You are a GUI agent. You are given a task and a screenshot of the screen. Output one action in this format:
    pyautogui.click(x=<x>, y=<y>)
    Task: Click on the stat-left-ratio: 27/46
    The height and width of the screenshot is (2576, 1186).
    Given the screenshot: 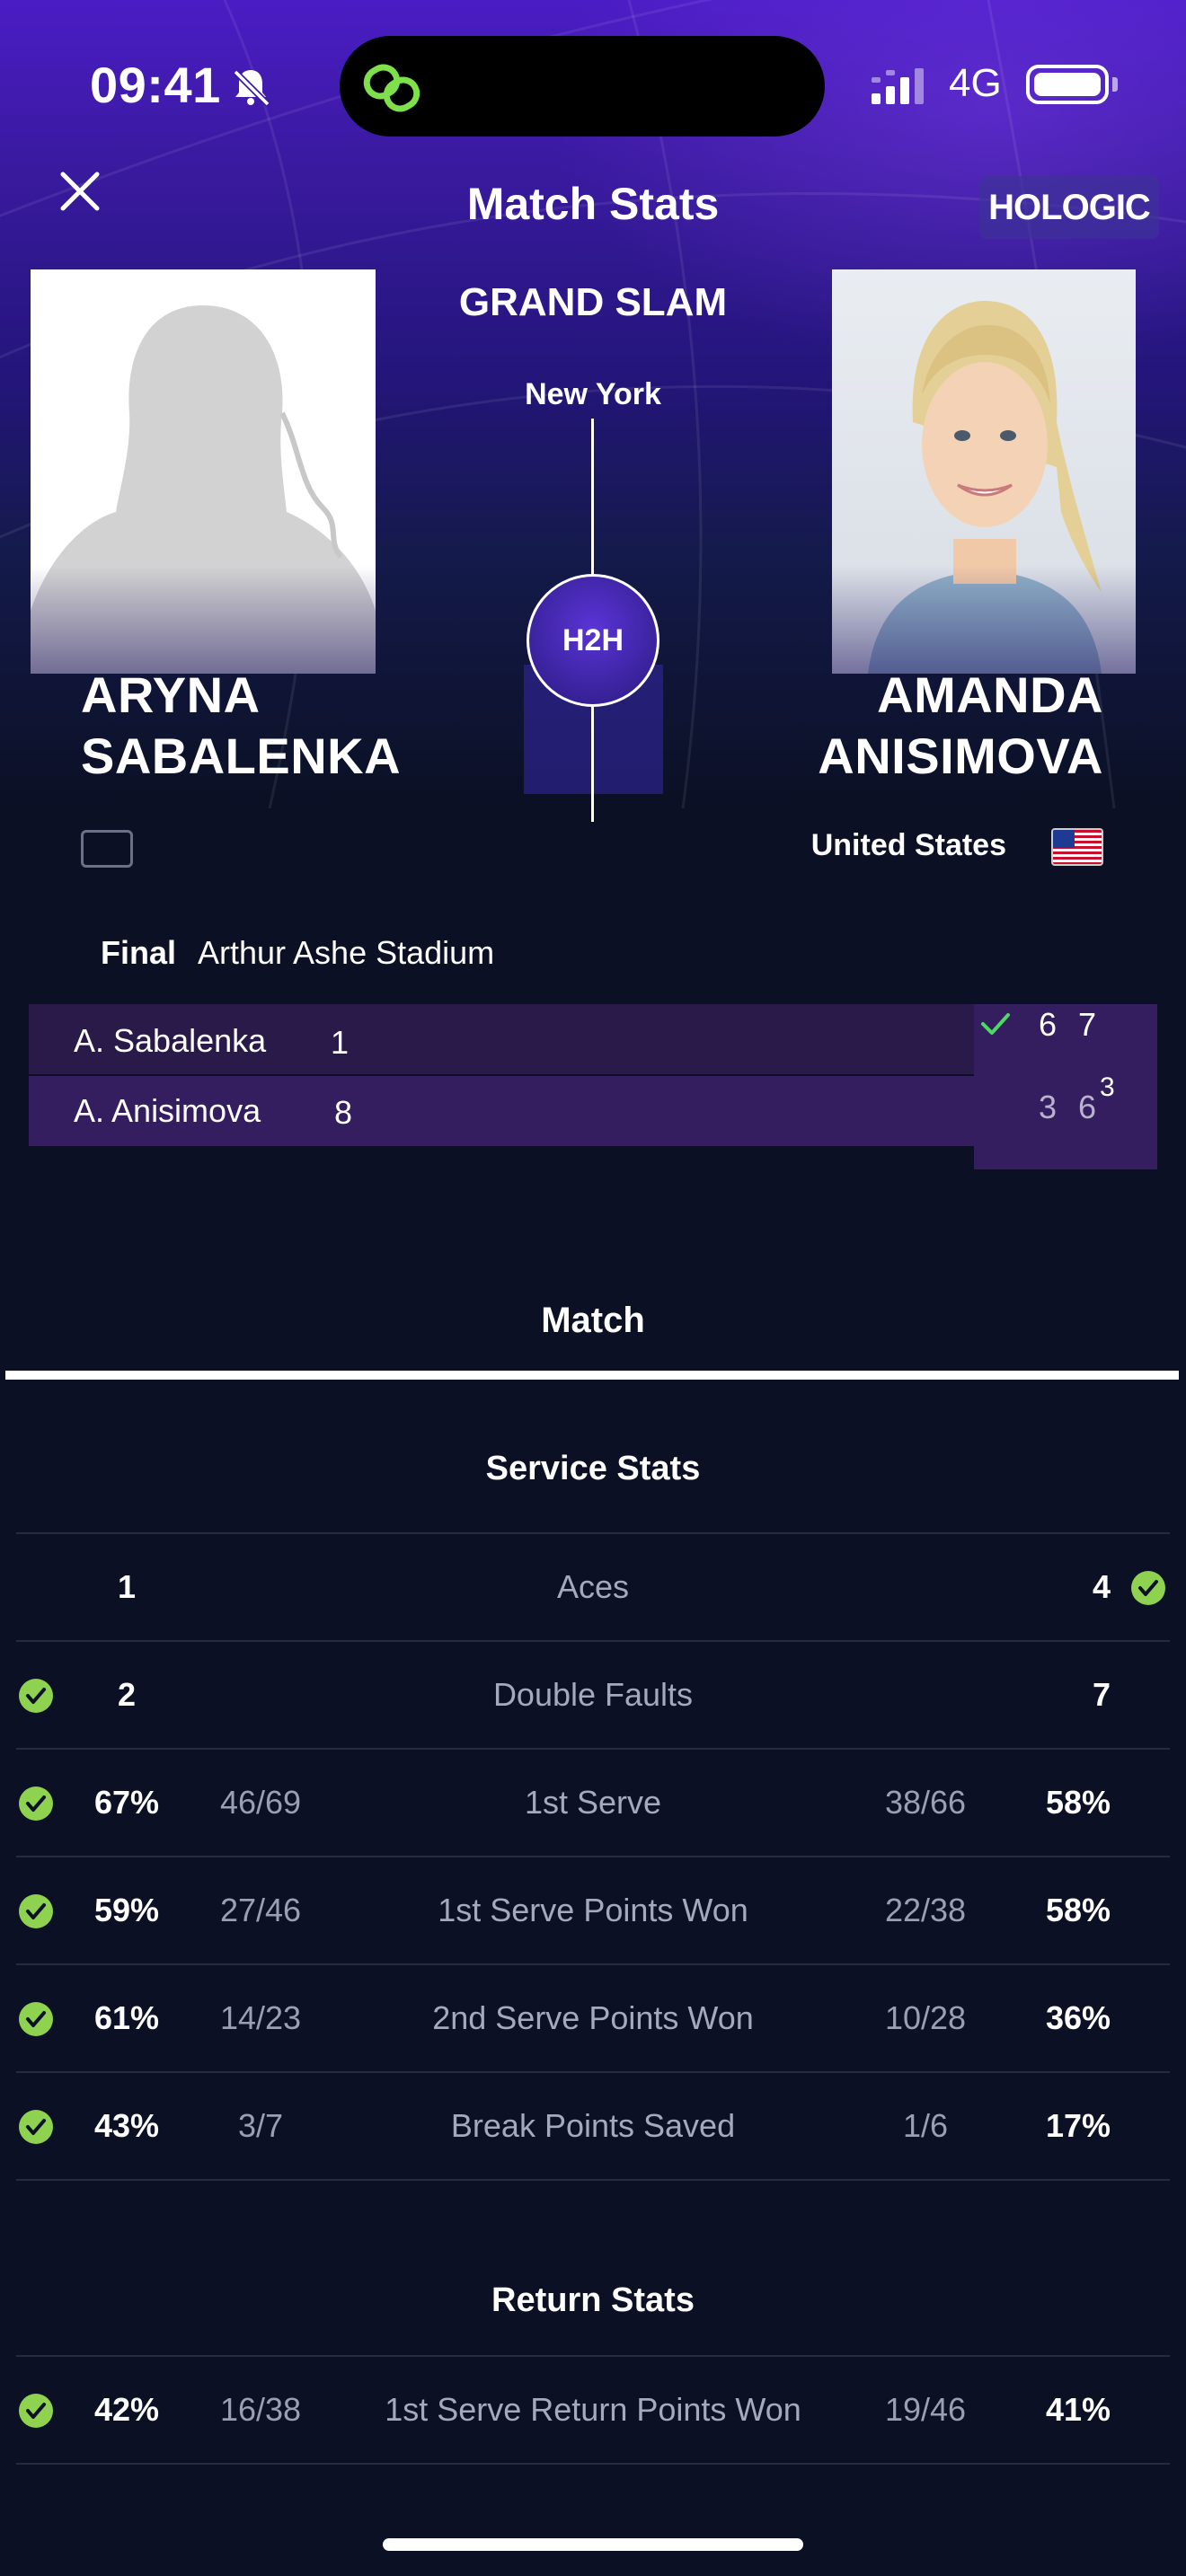 What is the action you would take?
    pyautogui.click(x=260, y=1910)
    